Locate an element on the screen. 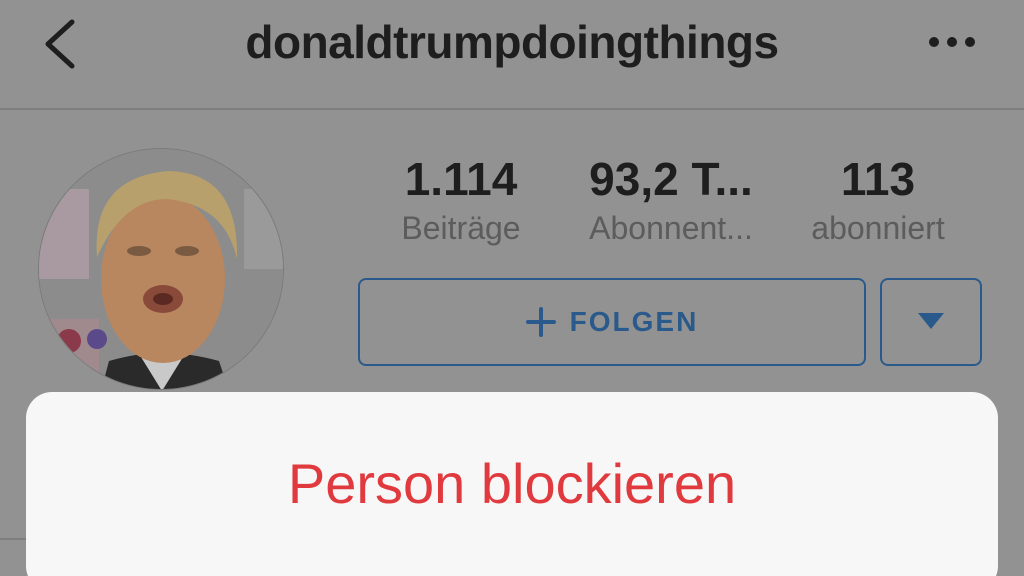 This screenshot has height=576, width=1024. suggestions-dropdown-button is located at coordinates (931, 322).